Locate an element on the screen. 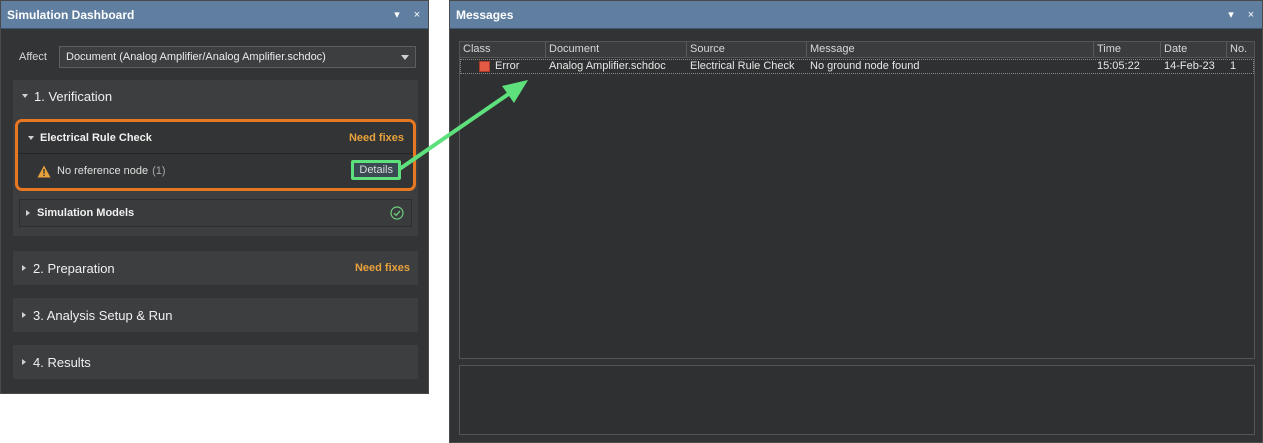 The image size is (1263, 443). section-results-label: 4. Results is located at coordinates (62, 362).